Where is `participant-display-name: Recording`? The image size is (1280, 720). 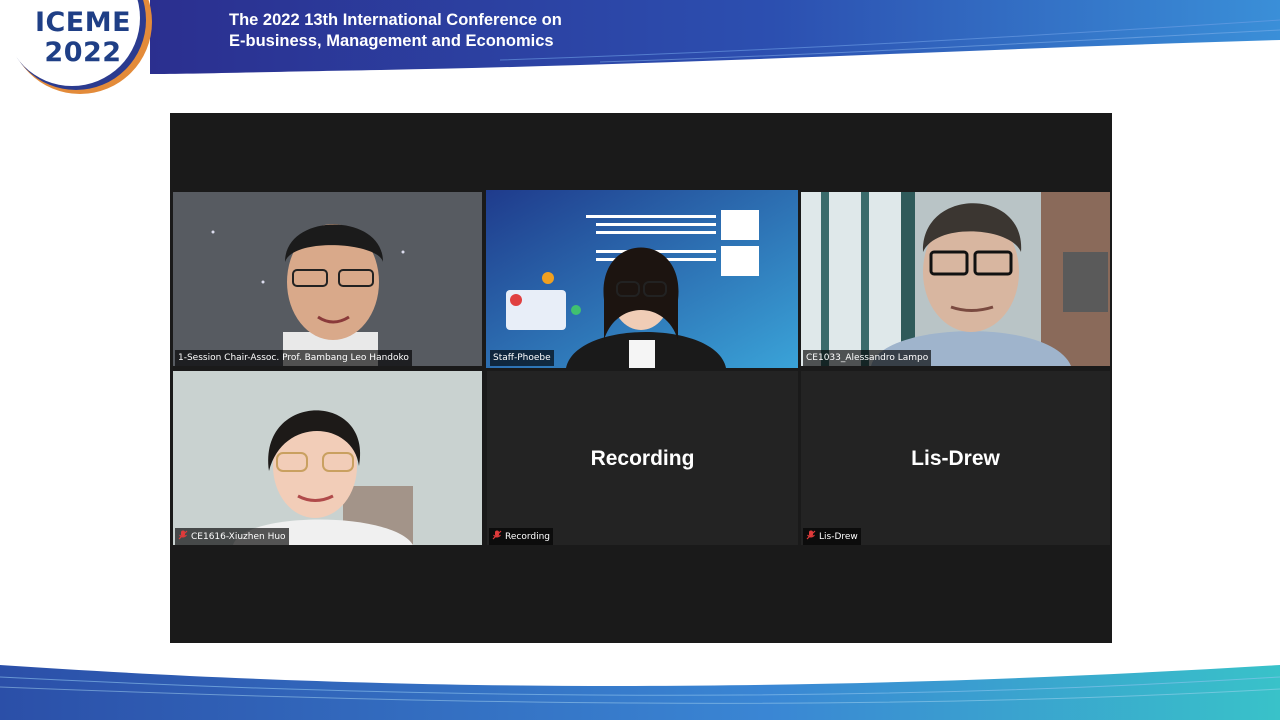 participant-display-name: Recording is located at coordinates (642, 458).